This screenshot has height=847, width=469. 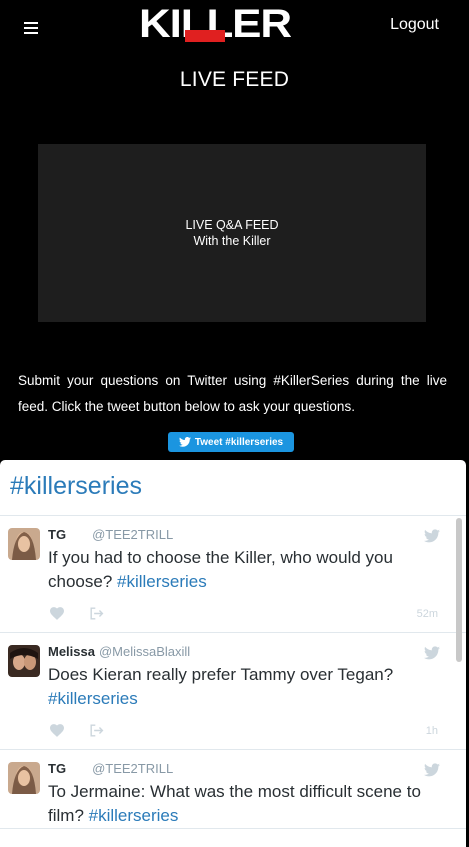 I want to click on tweet-timestamp: 1h, so click(x=432, y=731).